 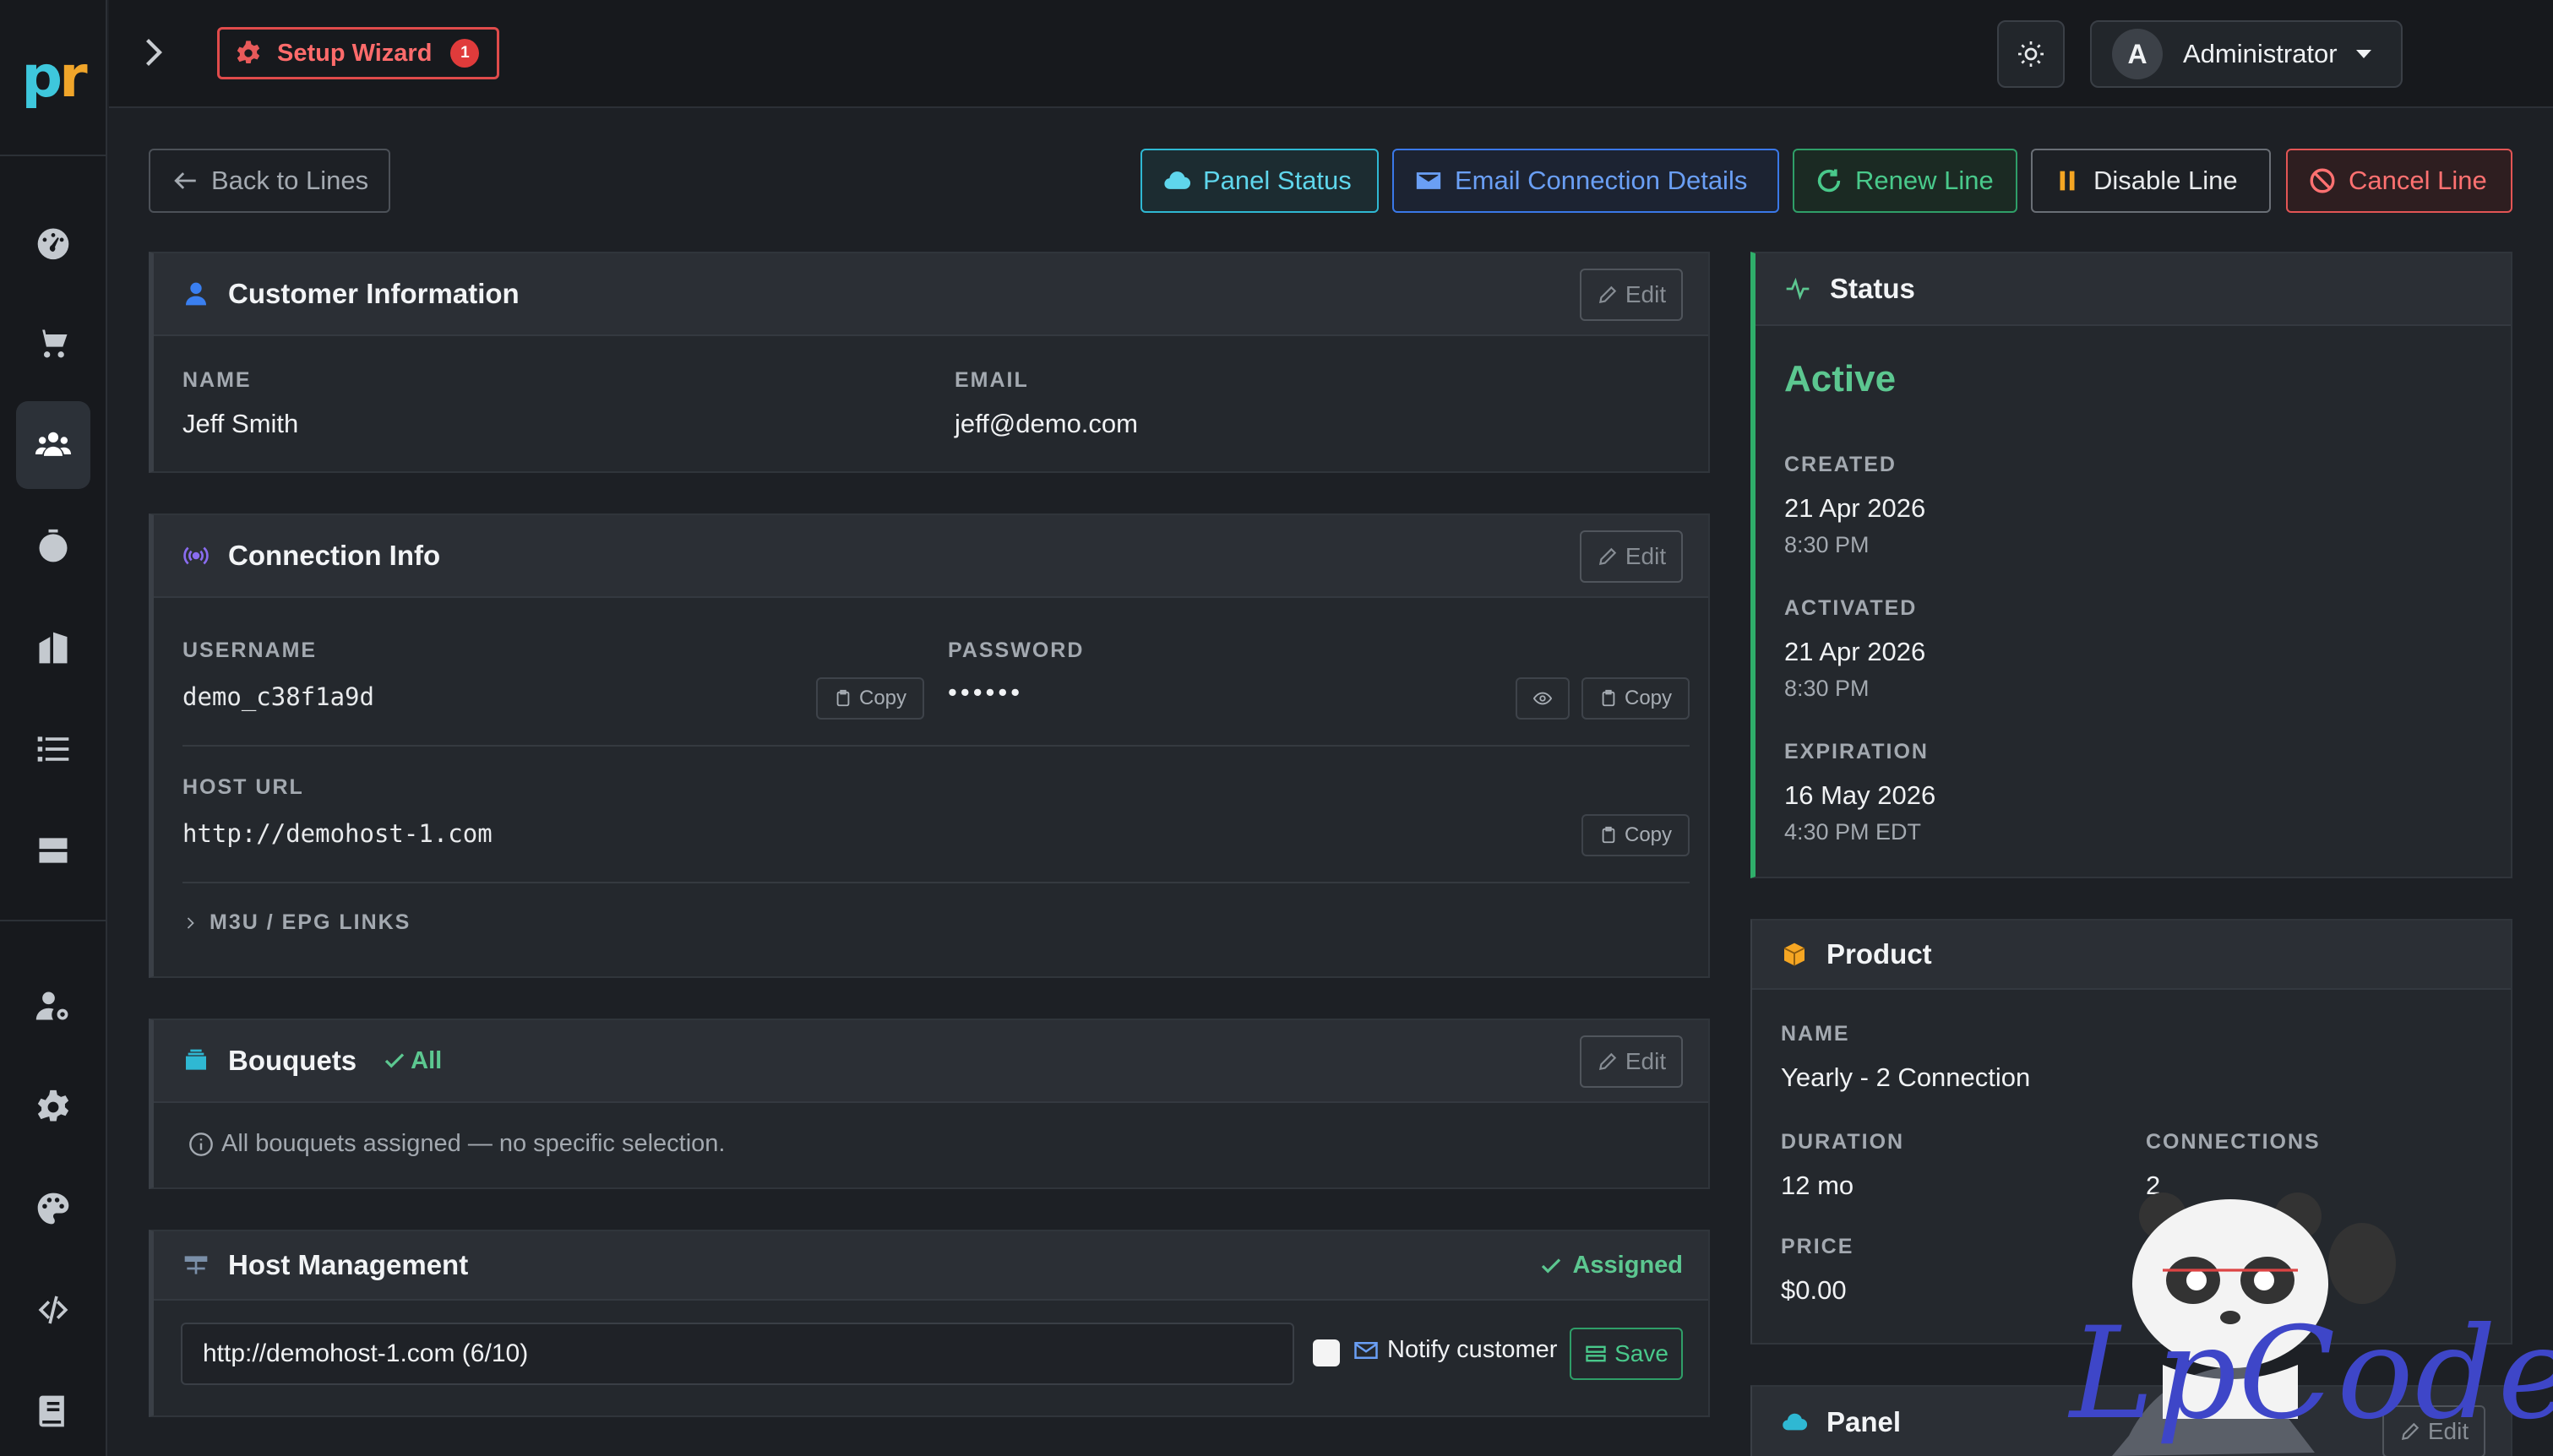 I want to click on broadcast-icon, so click(x=196, y=555).